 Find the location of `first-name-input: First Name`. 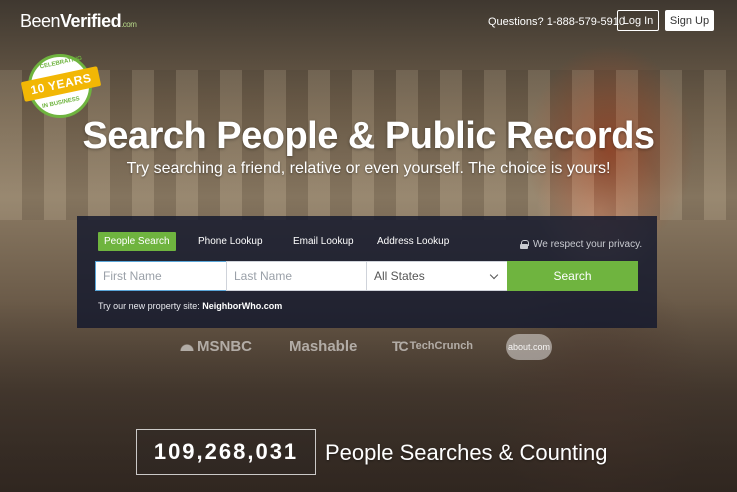

first-name-input: First Name is located at coordinates (161, 276).